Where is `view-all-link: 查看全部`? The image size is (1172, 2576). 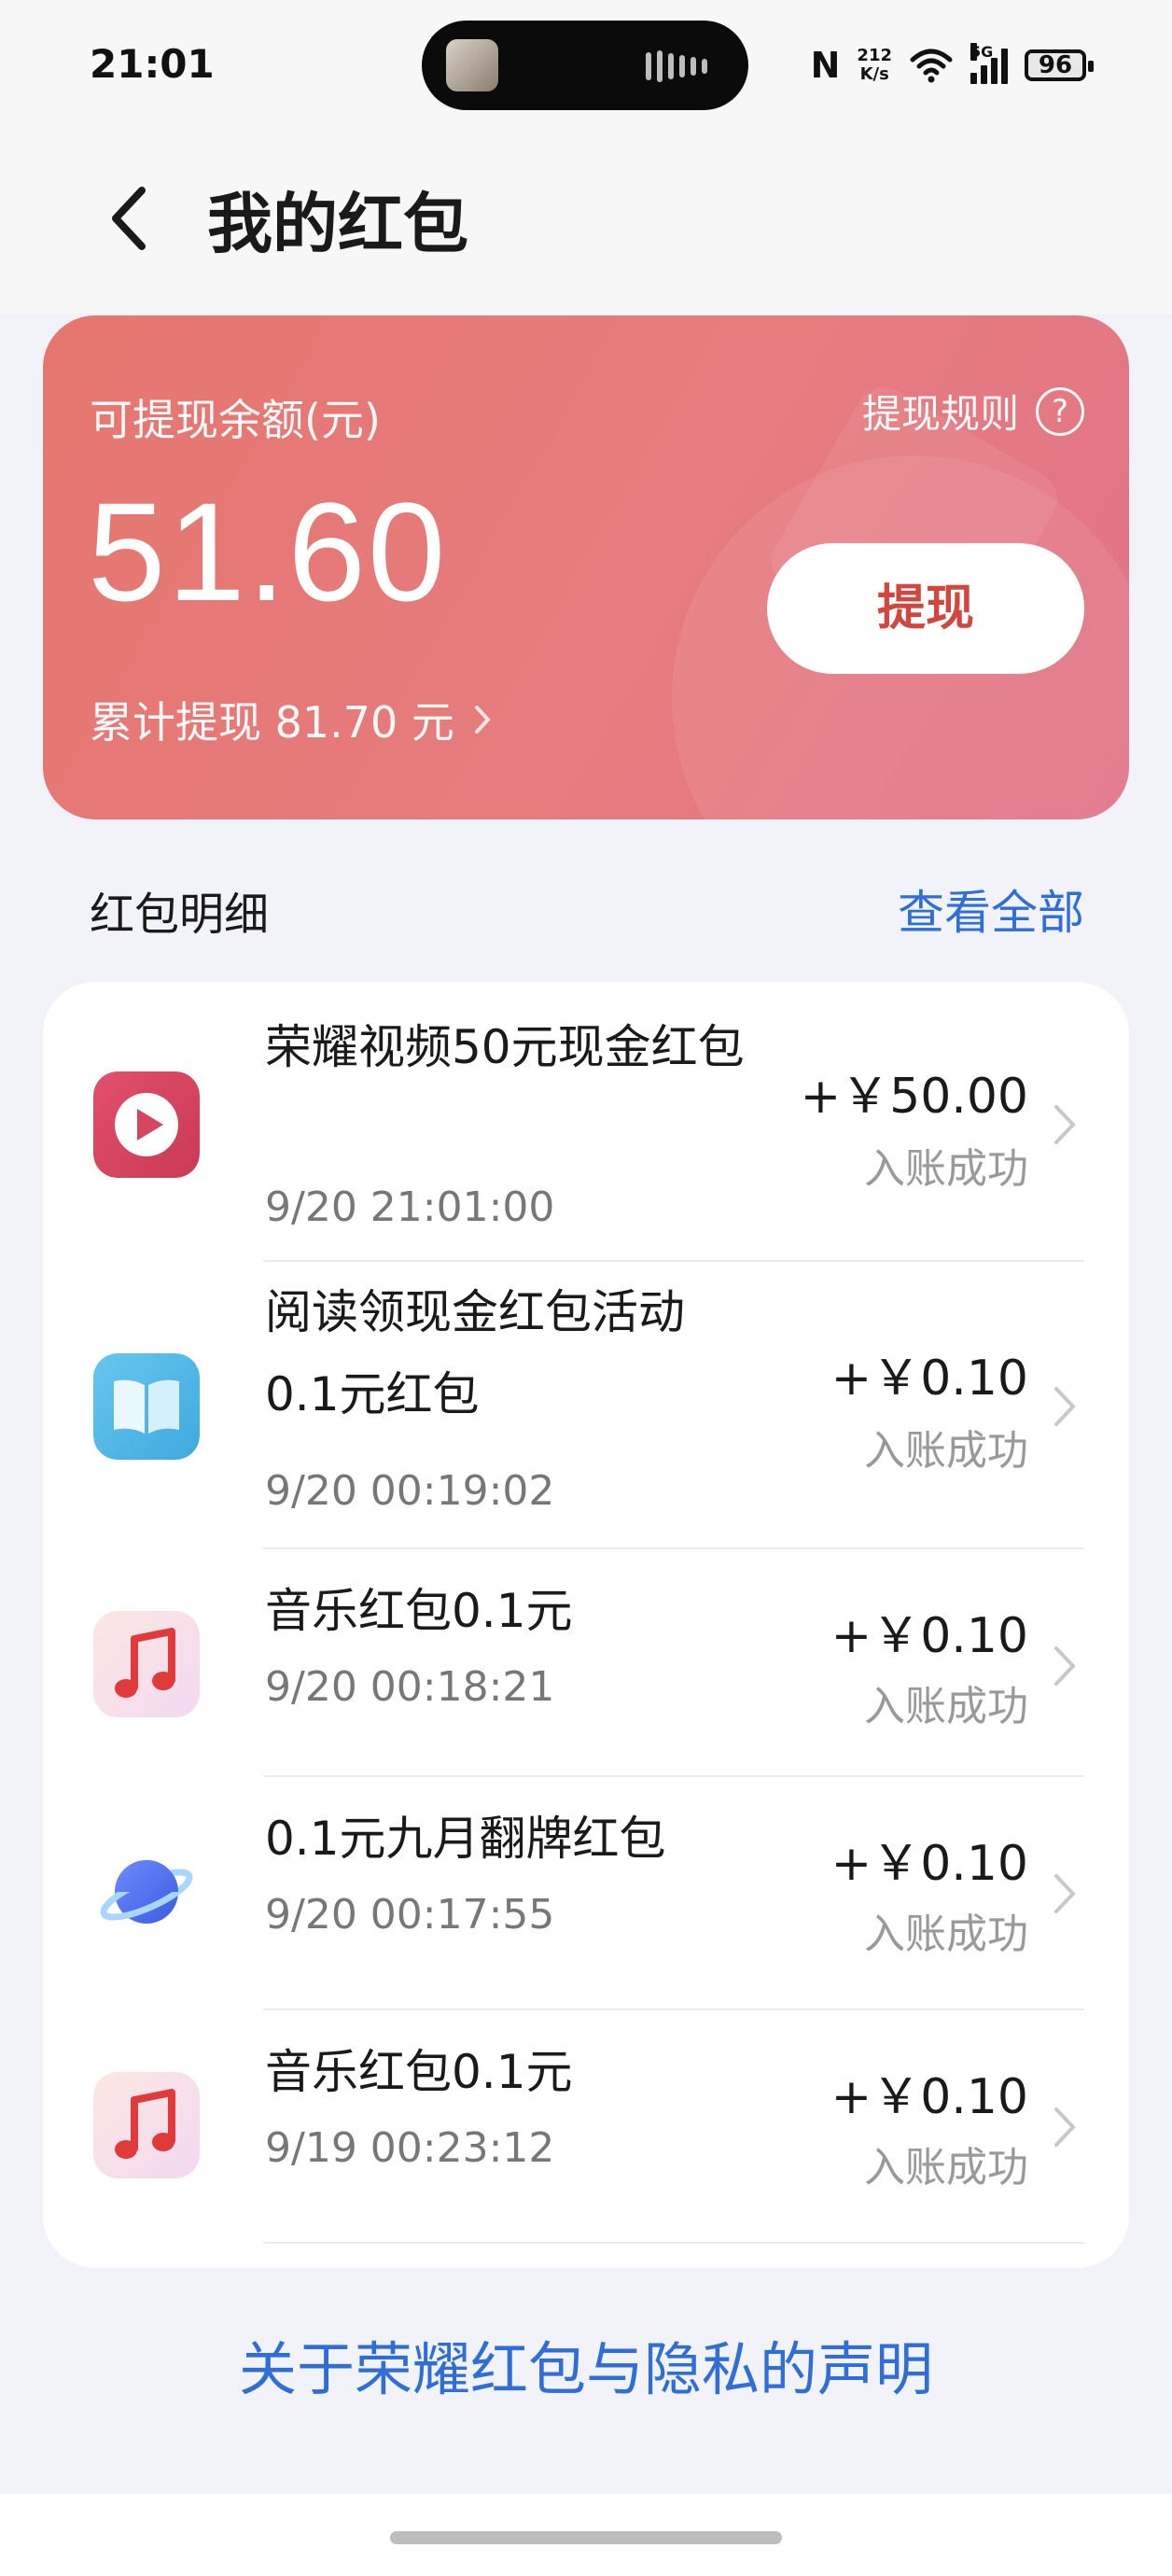
view-all-link: 查看全部 is located at coordinates (991, 909).